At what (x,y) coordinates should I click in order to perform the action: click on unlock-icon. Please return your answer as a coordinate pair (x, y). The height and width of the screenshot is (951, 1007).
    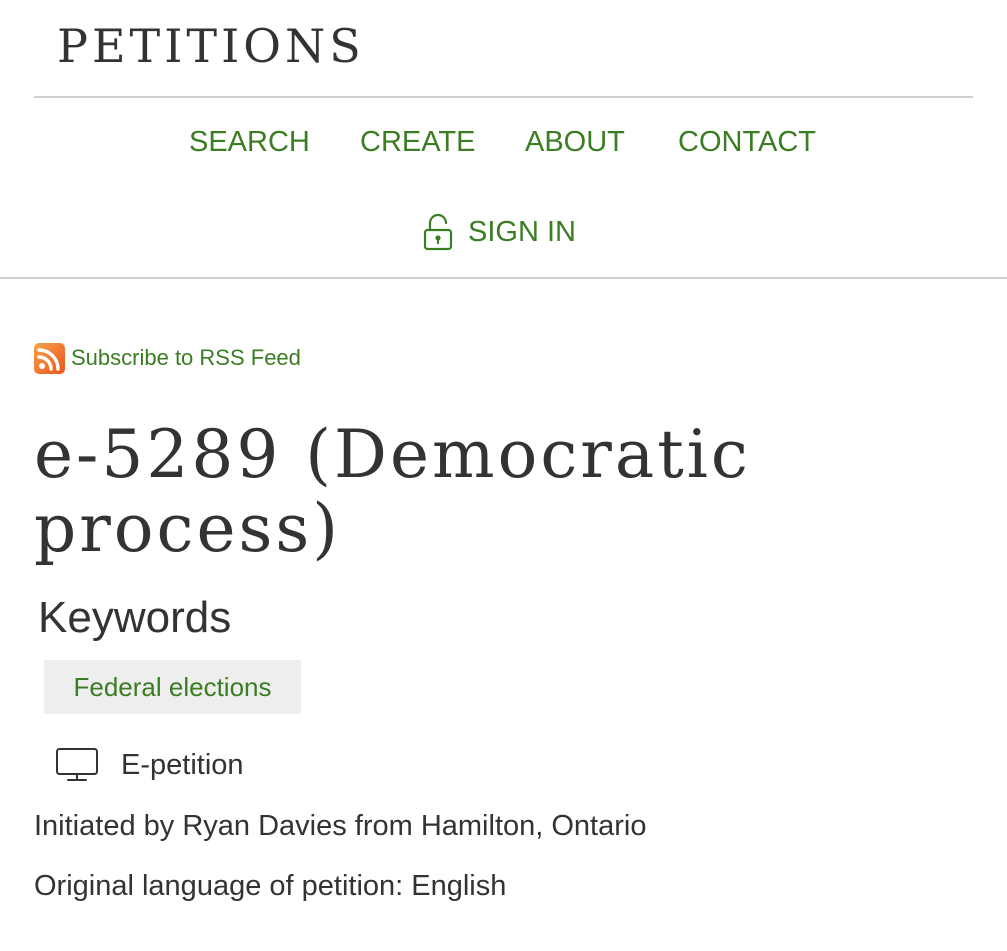
    Looking at the image, I should click on (444, 232).